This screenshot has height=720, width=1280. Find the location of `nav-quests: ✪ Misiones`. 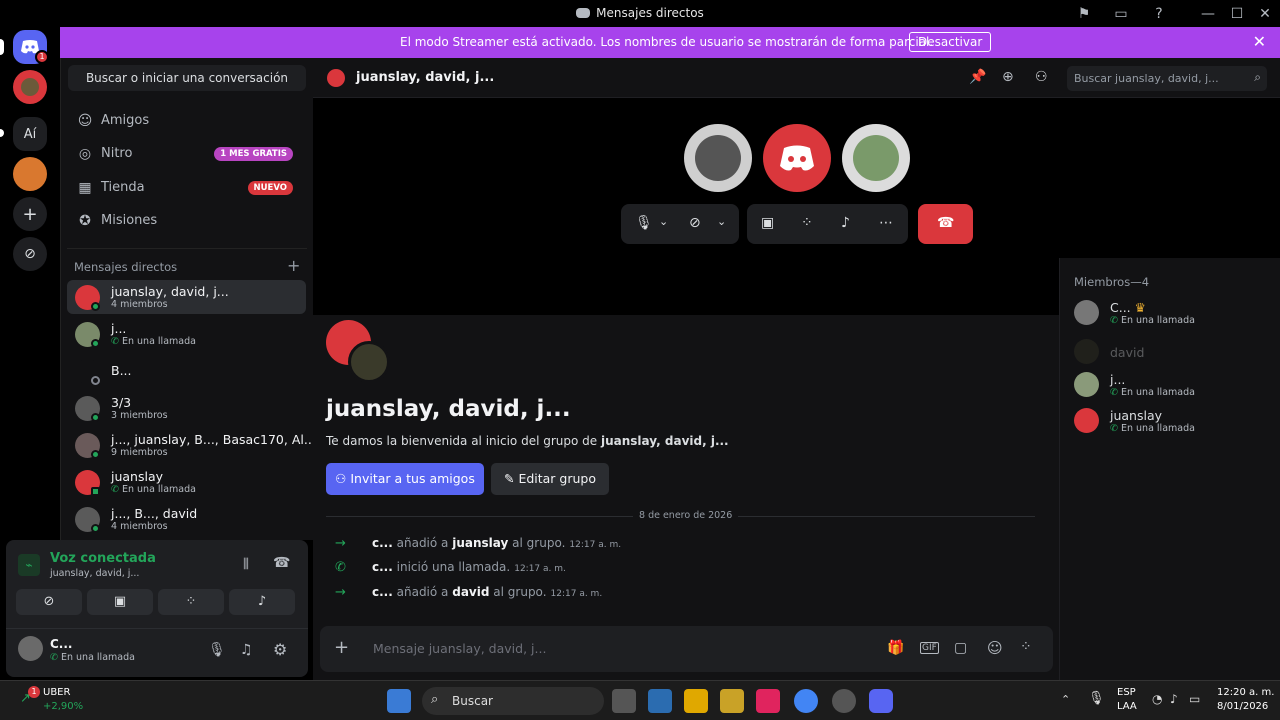

nav-quests: ✪ Misiones is located at coordinates (187, 221).